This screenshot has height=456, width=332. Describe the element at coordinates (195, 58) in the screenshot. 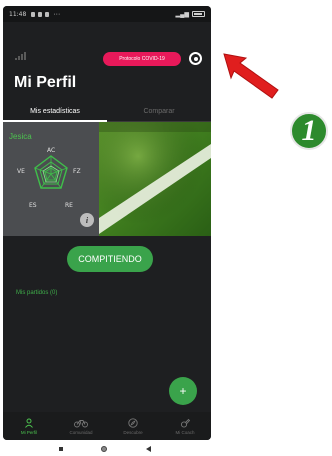

I see `settings-gear-icon` at that location.